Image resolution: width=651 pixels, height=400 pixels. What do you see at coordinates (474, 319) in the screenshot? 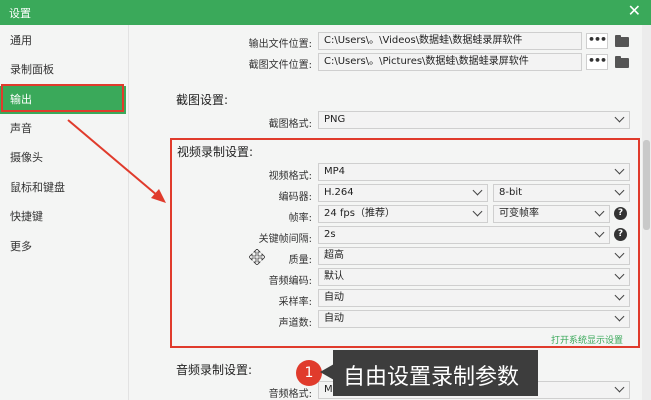
I see `channels-select: 自动` at bounding box center [474, 319].